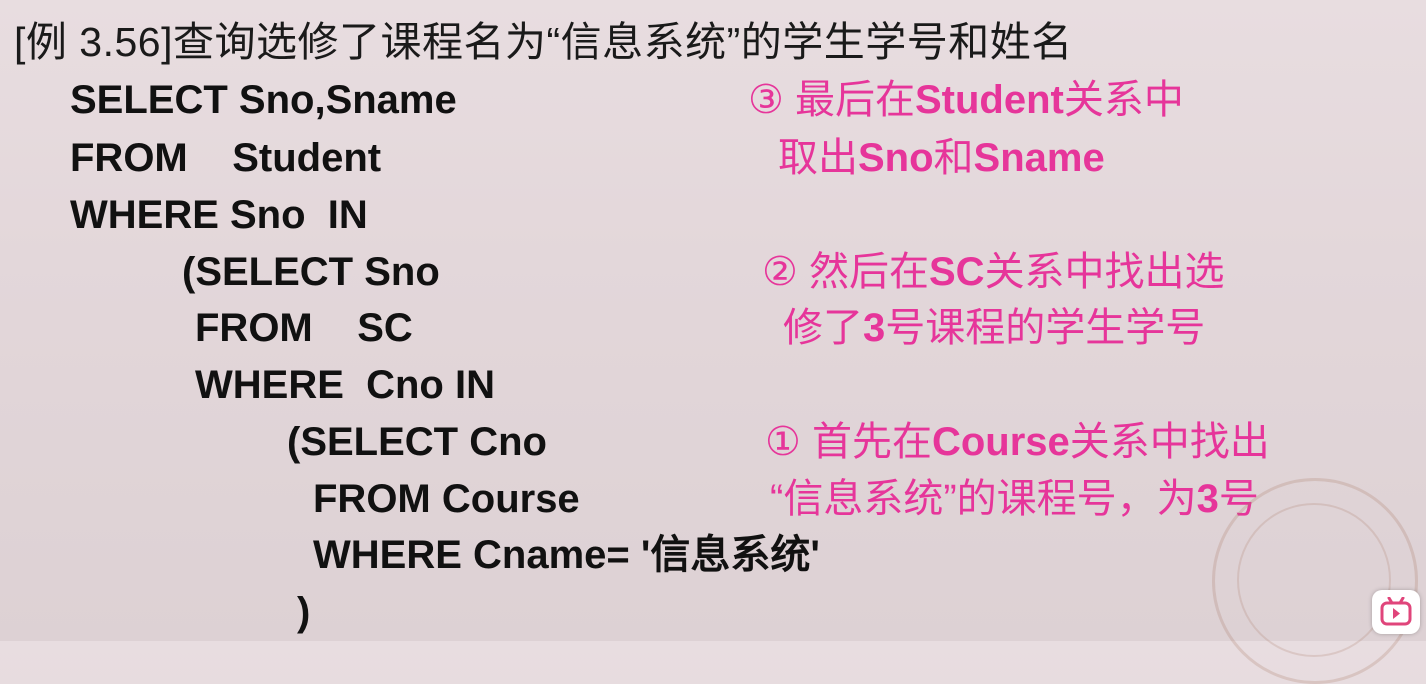 This screenshot has width=1426, height=684. Describe the element at coordinates (818, 158) in the screenshot. I see `note-text: 取出` at that location.